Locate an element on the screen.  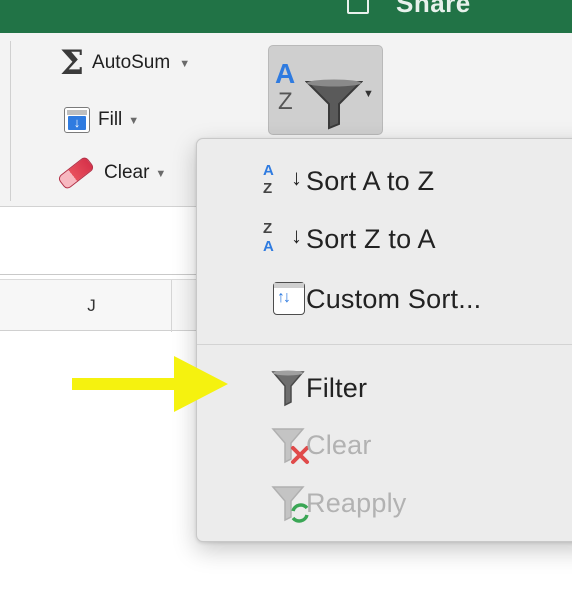
sort-filter-button: A Z ▼ is located at coordinates (325, 90).